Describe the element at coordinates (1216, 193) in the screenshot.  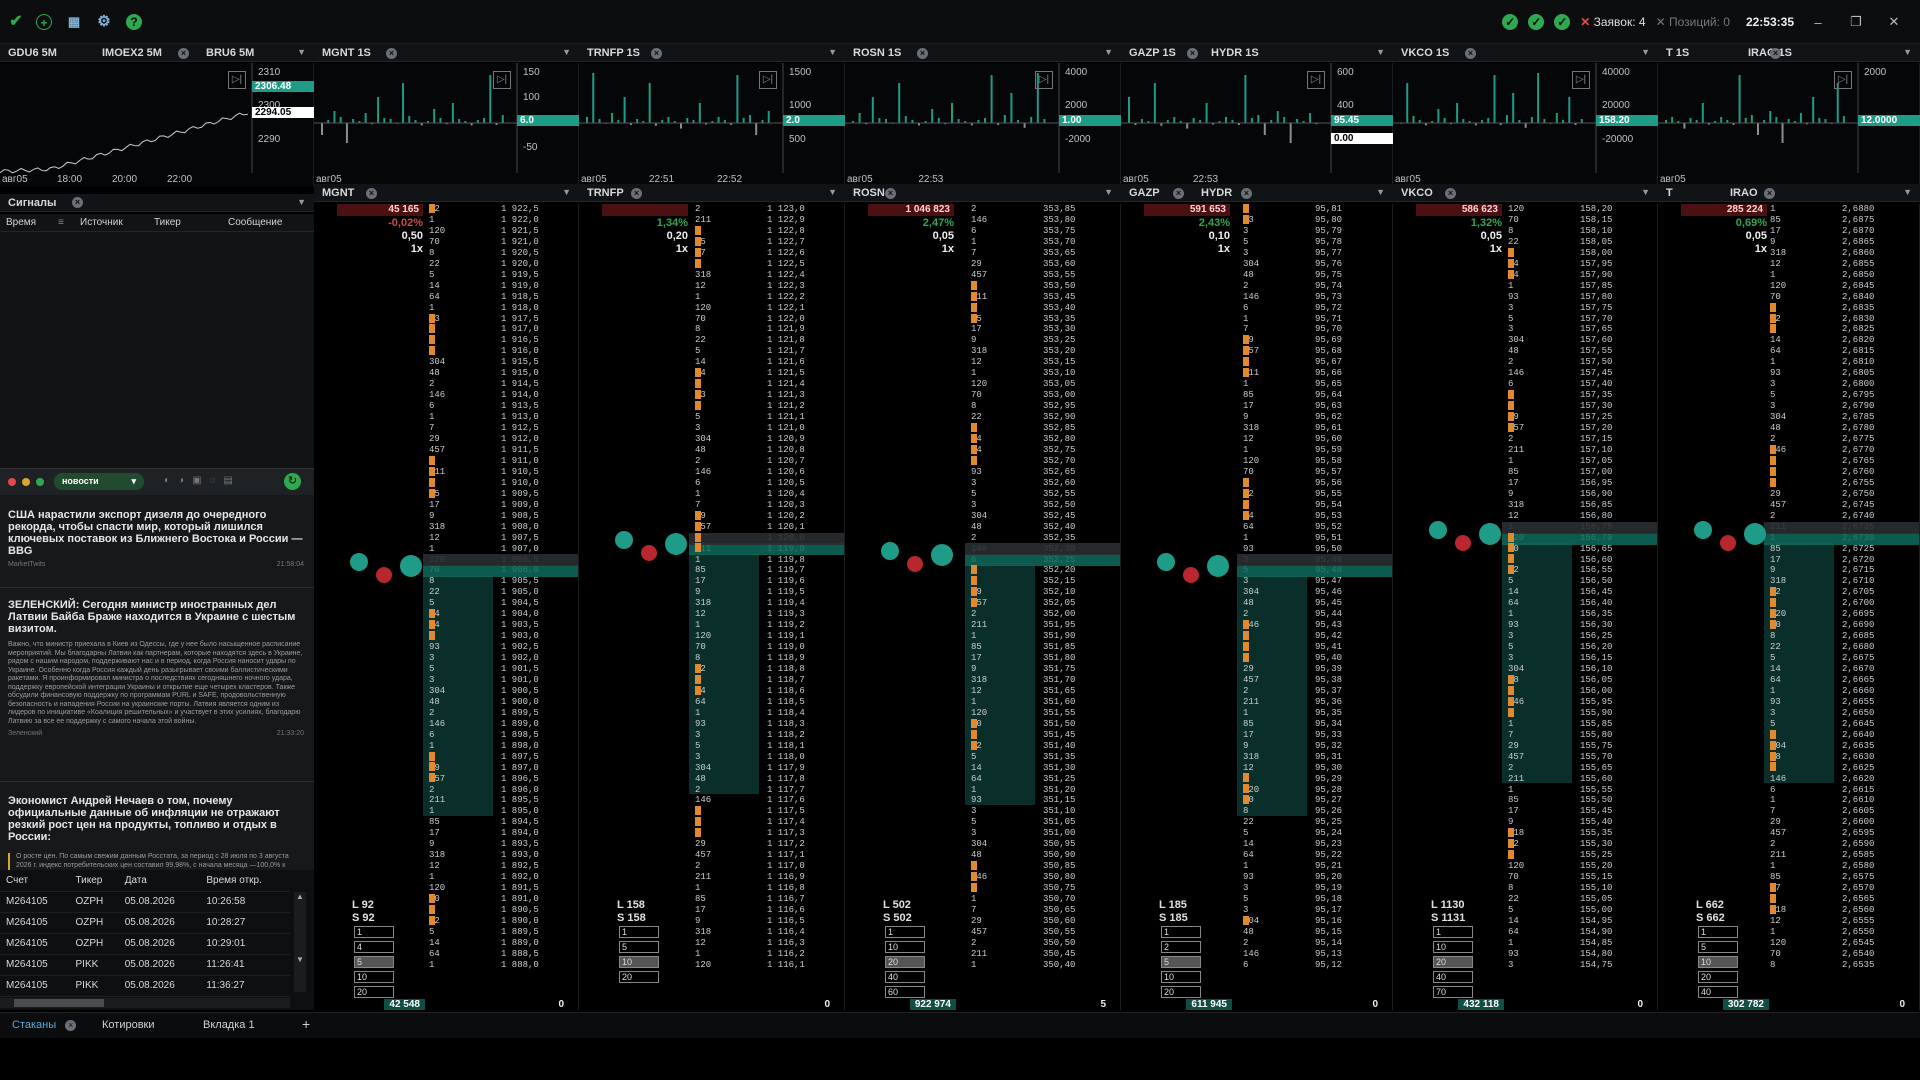
I see `orderbook-tab: HYDR` at that location.